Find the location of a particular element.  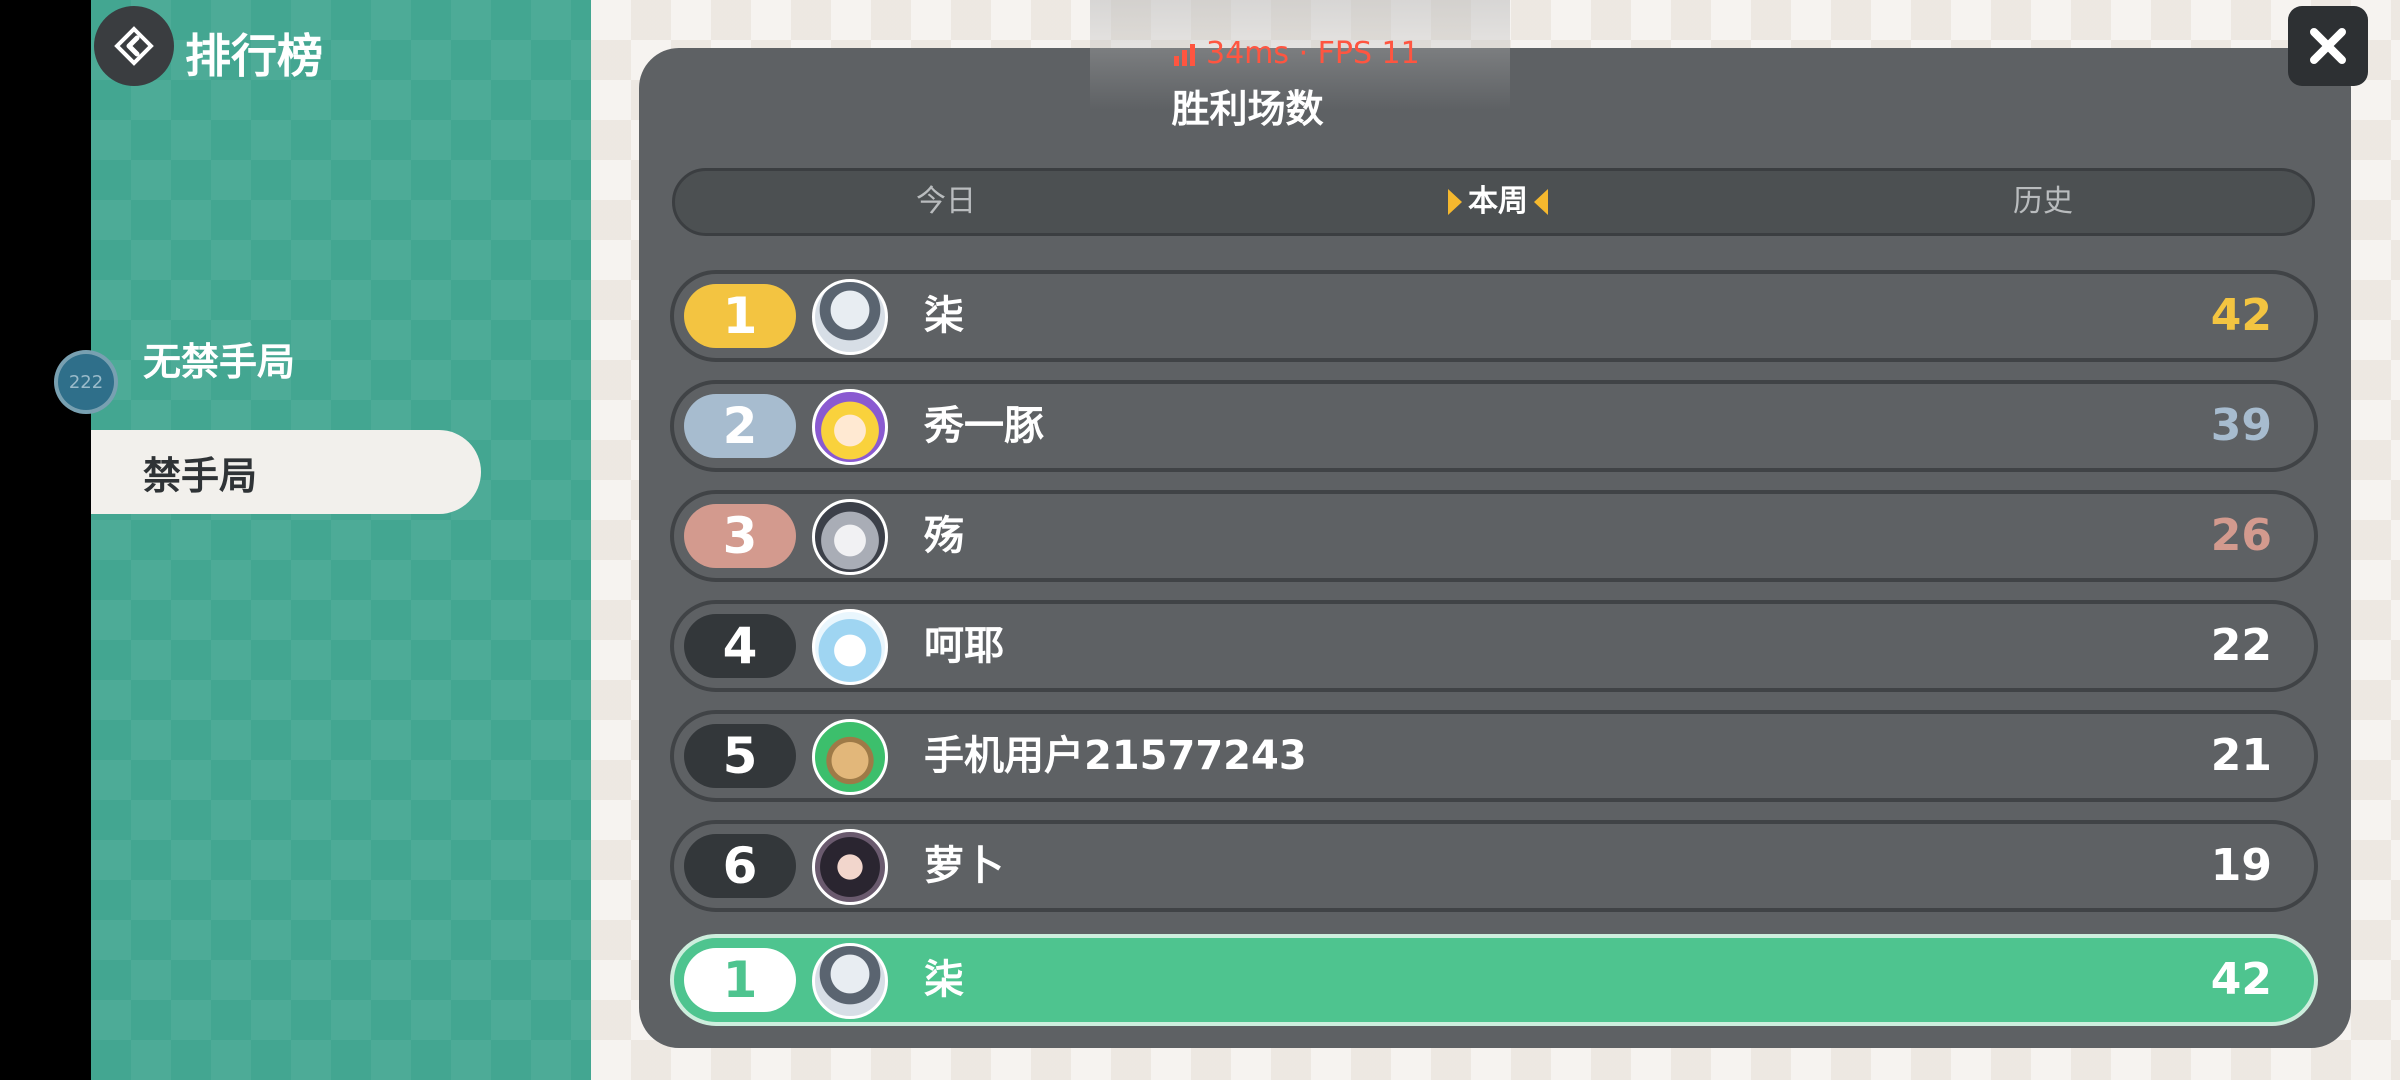

floating-assist-ball: 222 is located at coordinates (86, 382).